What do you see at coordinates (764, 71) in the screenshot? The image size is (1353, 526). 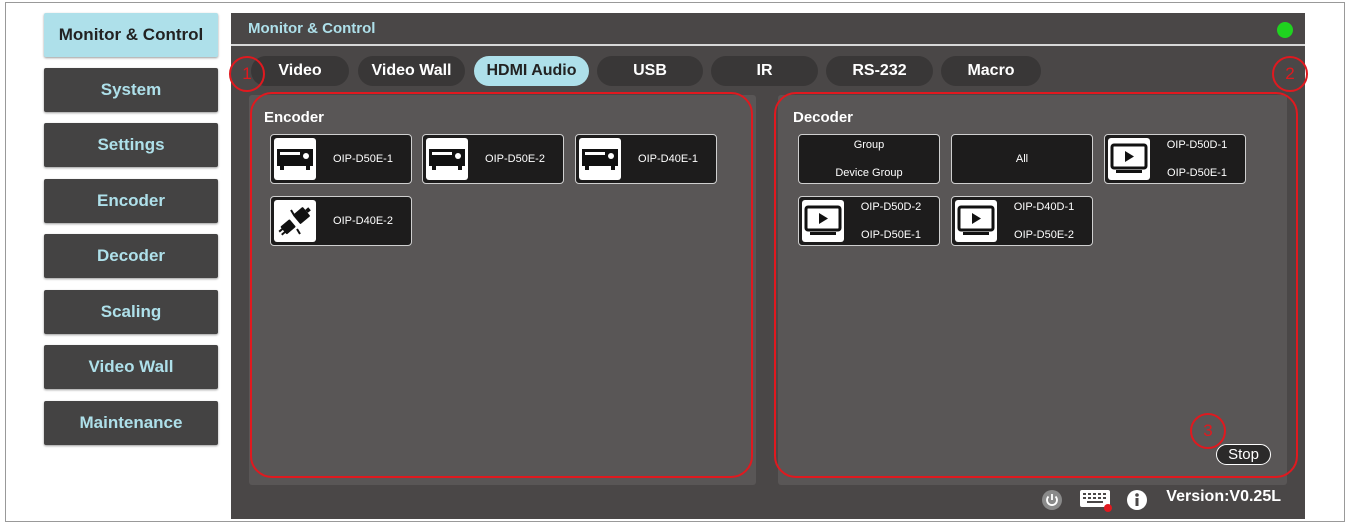 I see `tab-ir: IR` at bounding box center [764, 71].